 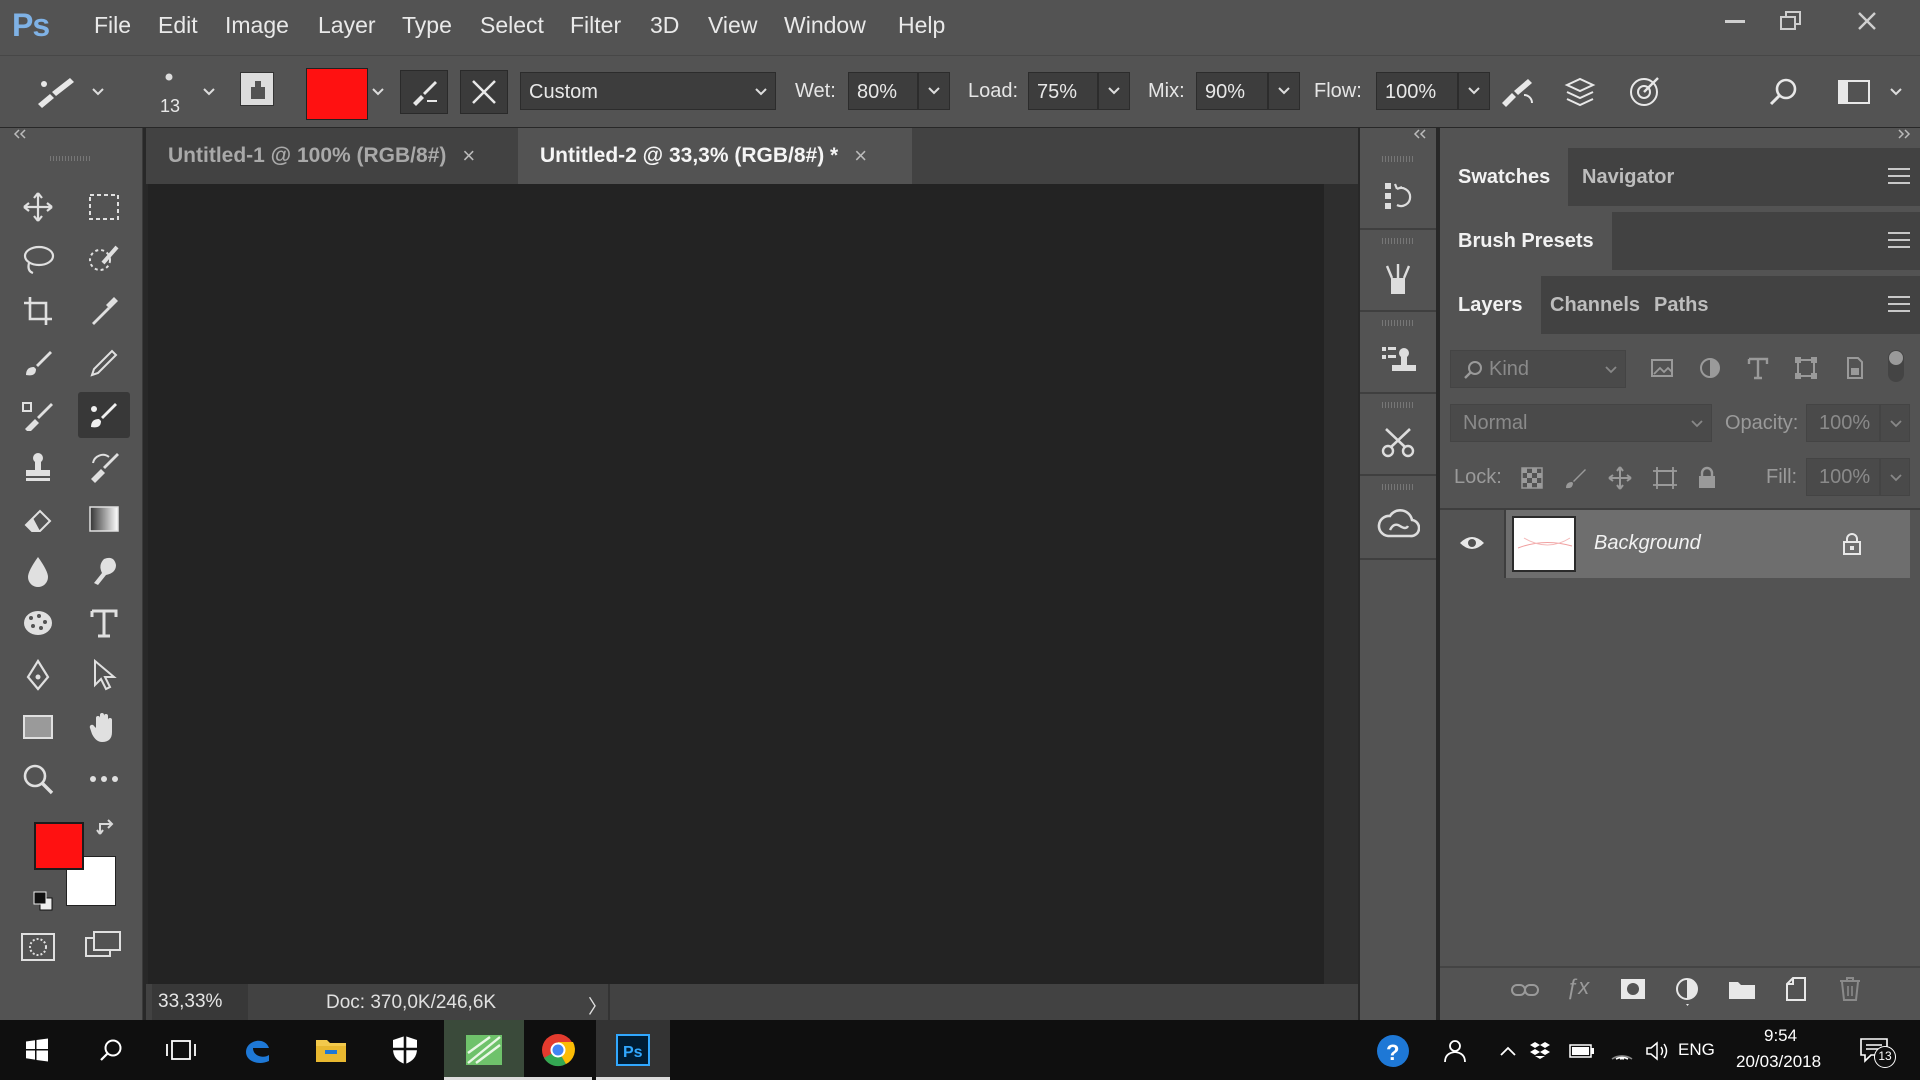 I want to click on smudge-icon, so click(x=104, y=571).